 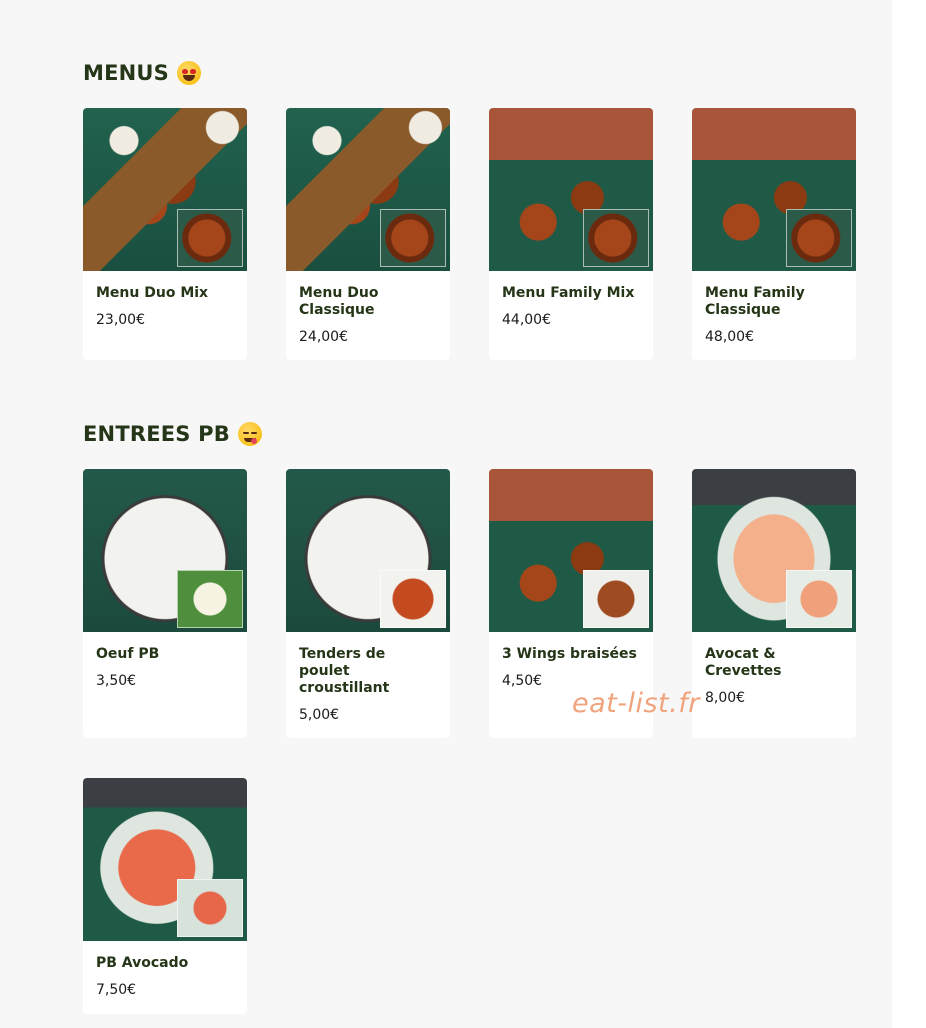 What do you see at coordinates (152, 293) in the screenshot?
I see `item-name: Menu Duo Mix` at bounding box center [152, 293].